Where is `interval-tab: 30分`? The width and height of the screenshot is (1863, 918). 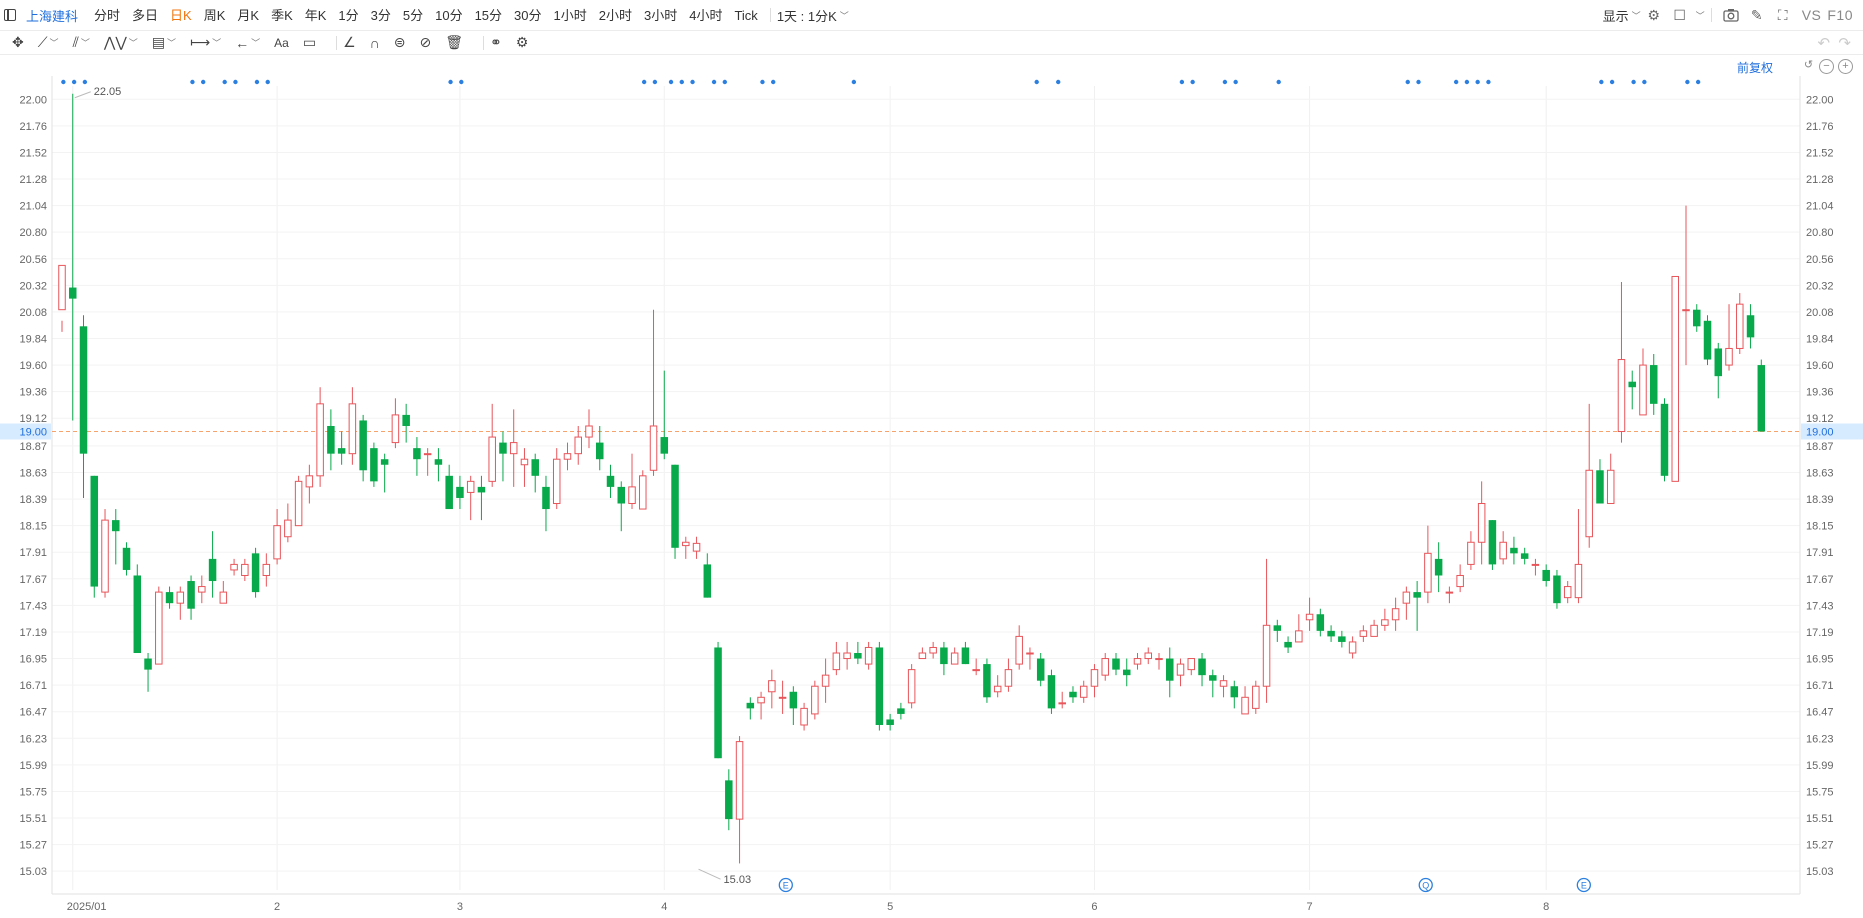 interval-tab: 30分 is located at coordinates (527, 15).